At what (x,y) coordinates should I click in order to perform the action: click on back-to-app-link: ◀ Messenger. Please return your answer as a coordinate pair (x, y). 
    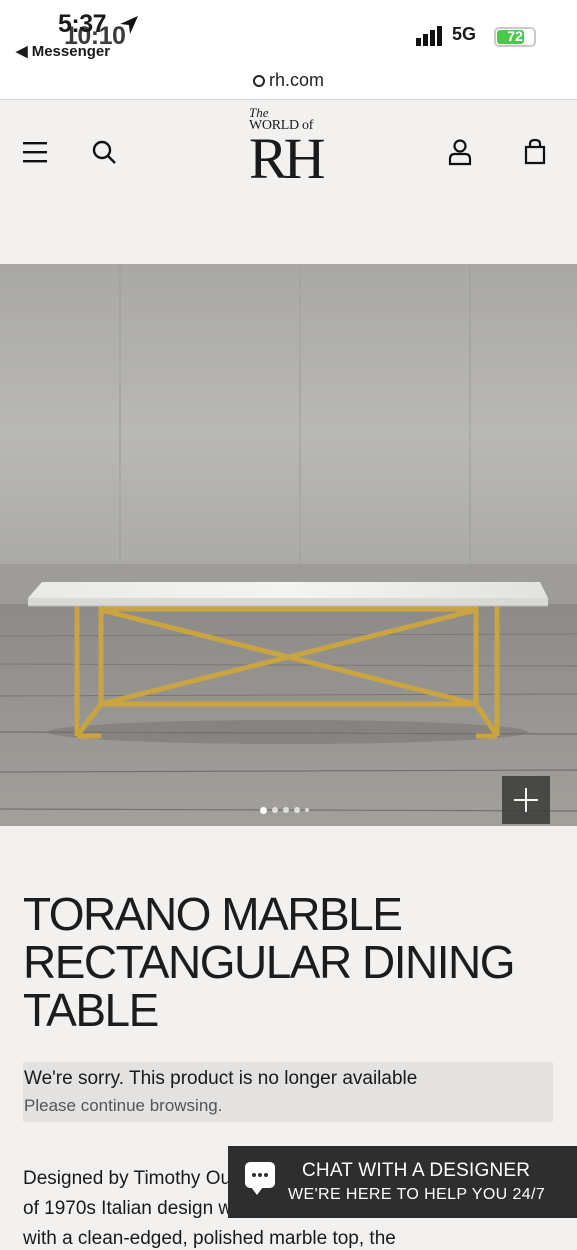
    Looking at the image, I should click on (63, 51).